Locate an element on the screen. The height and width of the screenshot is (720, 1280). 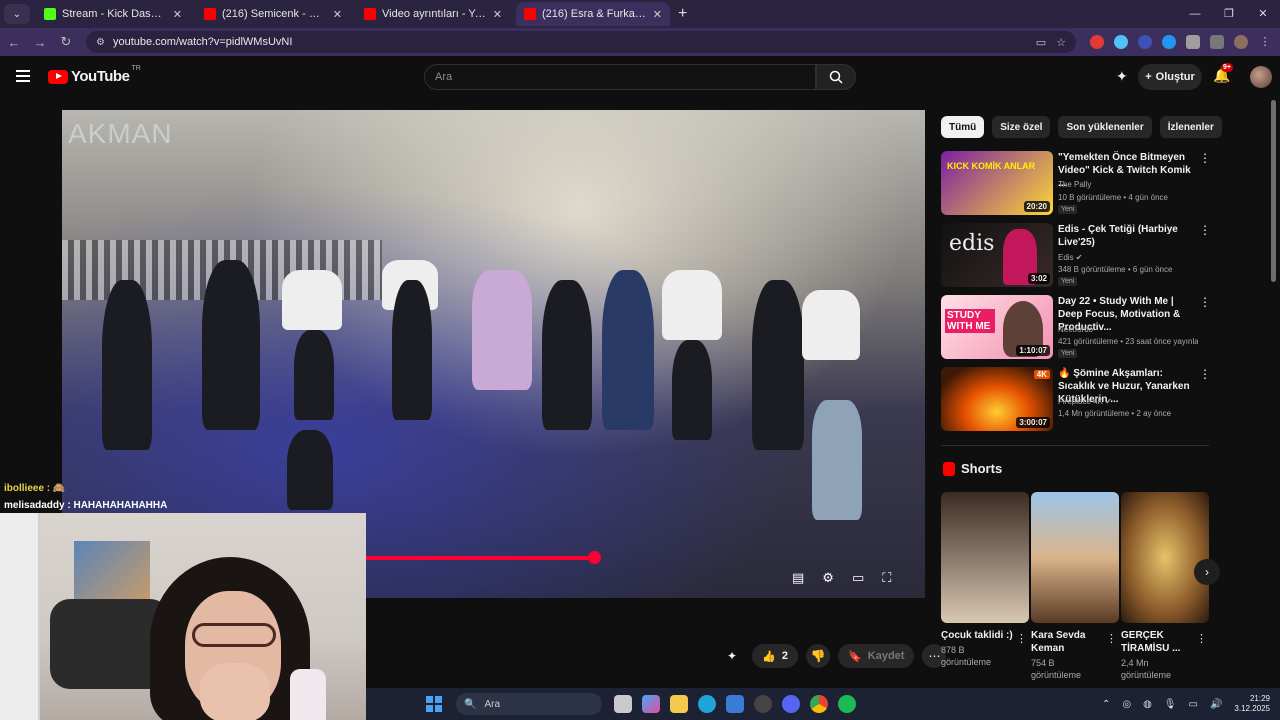
taskbar-search-input: 🔍 Ara is located at coordinates (529, 704).